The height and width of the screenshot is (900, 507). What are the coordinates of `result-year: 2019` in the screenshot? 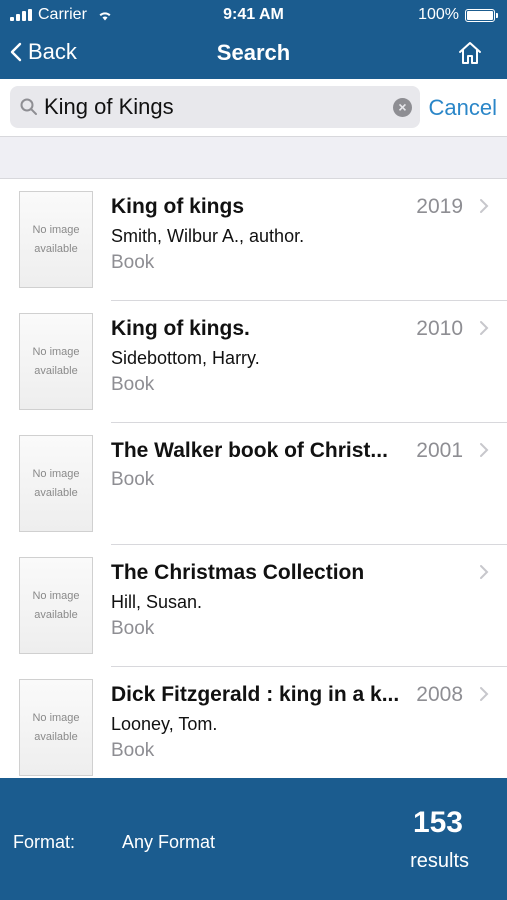 It's located at (439, 206).